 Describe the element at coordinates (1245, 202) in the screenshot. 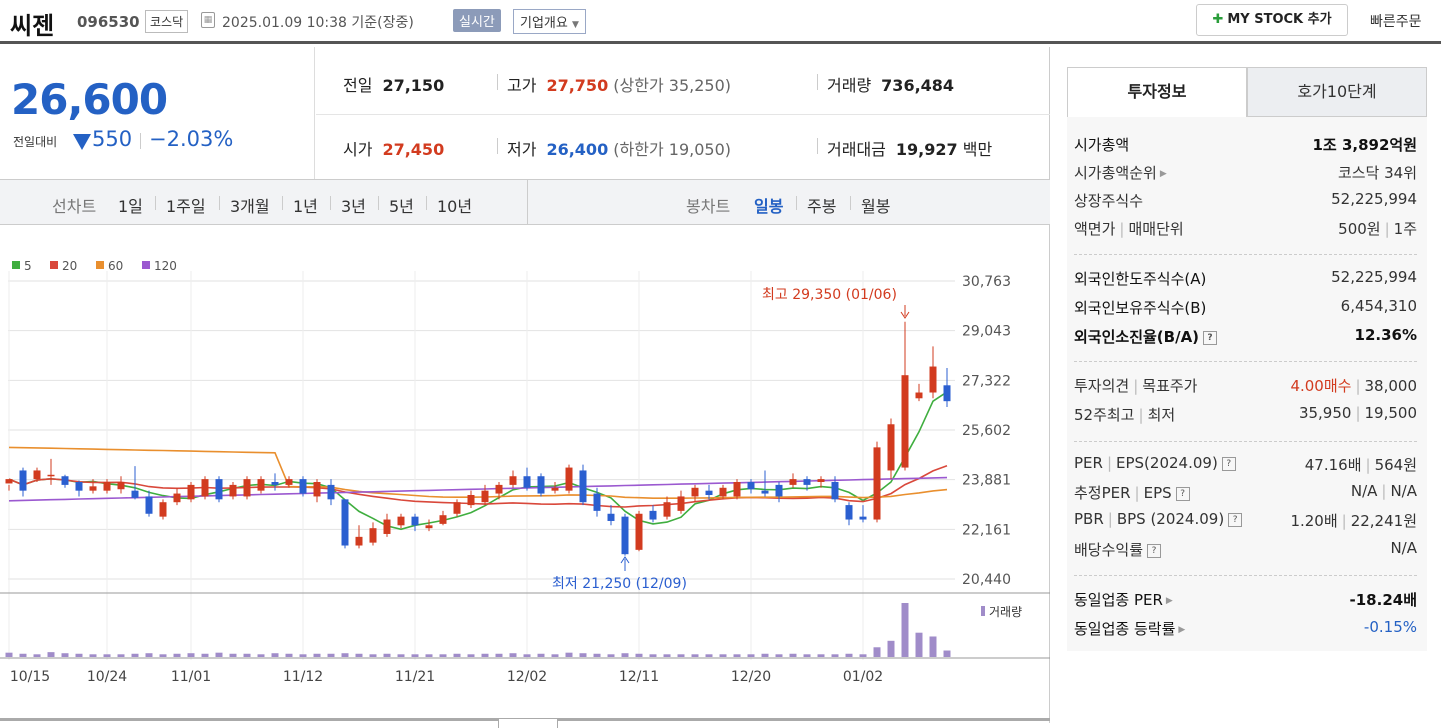

I see `info-row-listed-shares: 상장주식수 52,225,994` at that location.